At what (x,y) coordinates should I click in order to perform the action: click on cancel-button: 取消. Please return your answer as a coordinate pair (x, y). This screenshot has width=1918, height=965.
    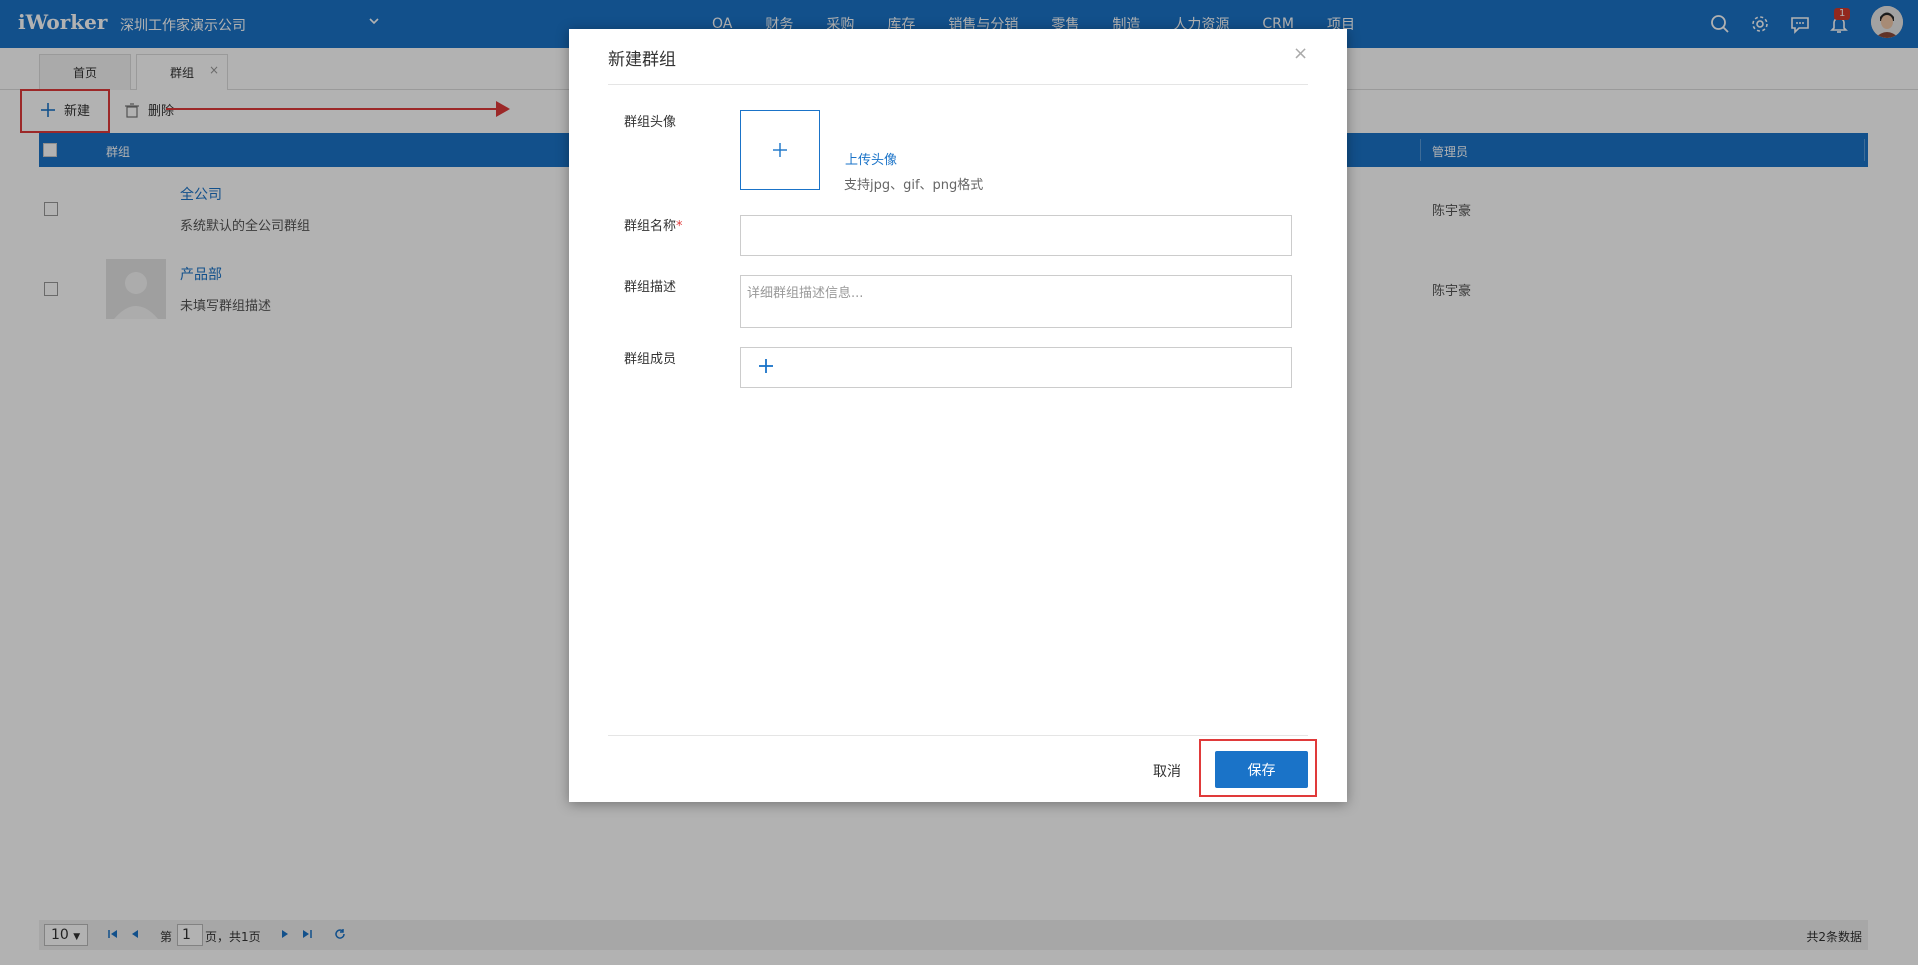
    Looking at the image, I should click on (1167, 771).